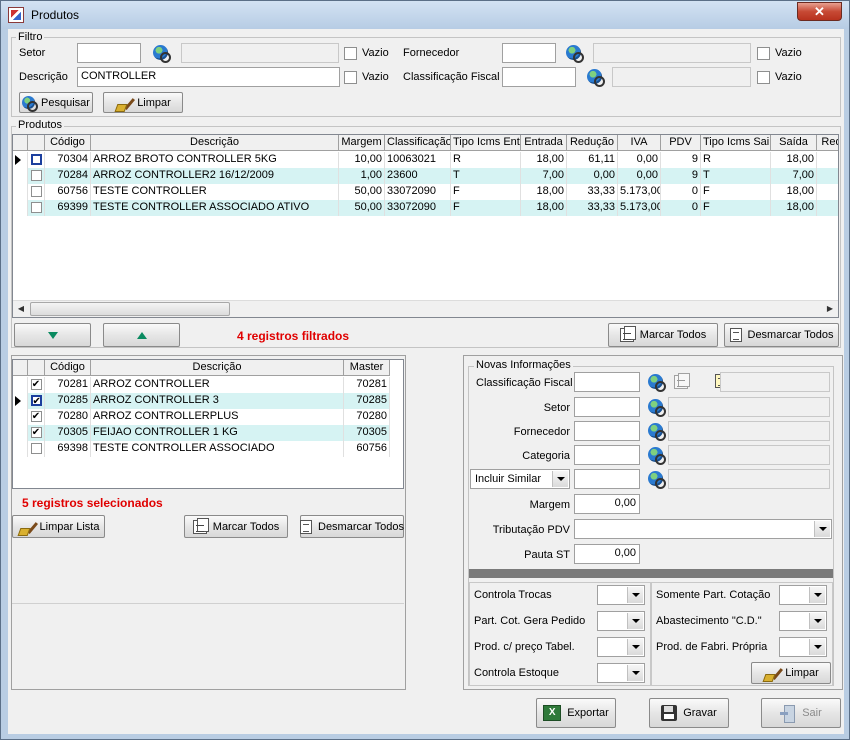 The width and height of the screenshot is (850, 740). Describe the element at coordinates (736, 143) in the screenshot. I see `col-header-tipo-icms-sai: Tipo Icms Sai` at that location.